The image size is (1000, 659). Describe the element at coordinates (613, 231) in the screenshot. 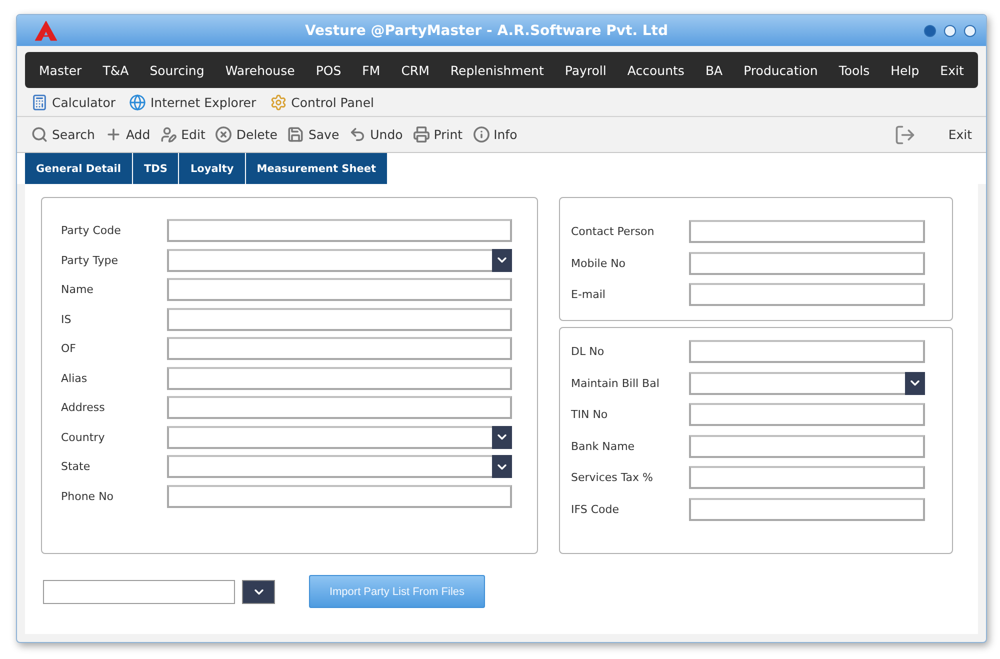

I see `field-label: Contact Person` at that location.